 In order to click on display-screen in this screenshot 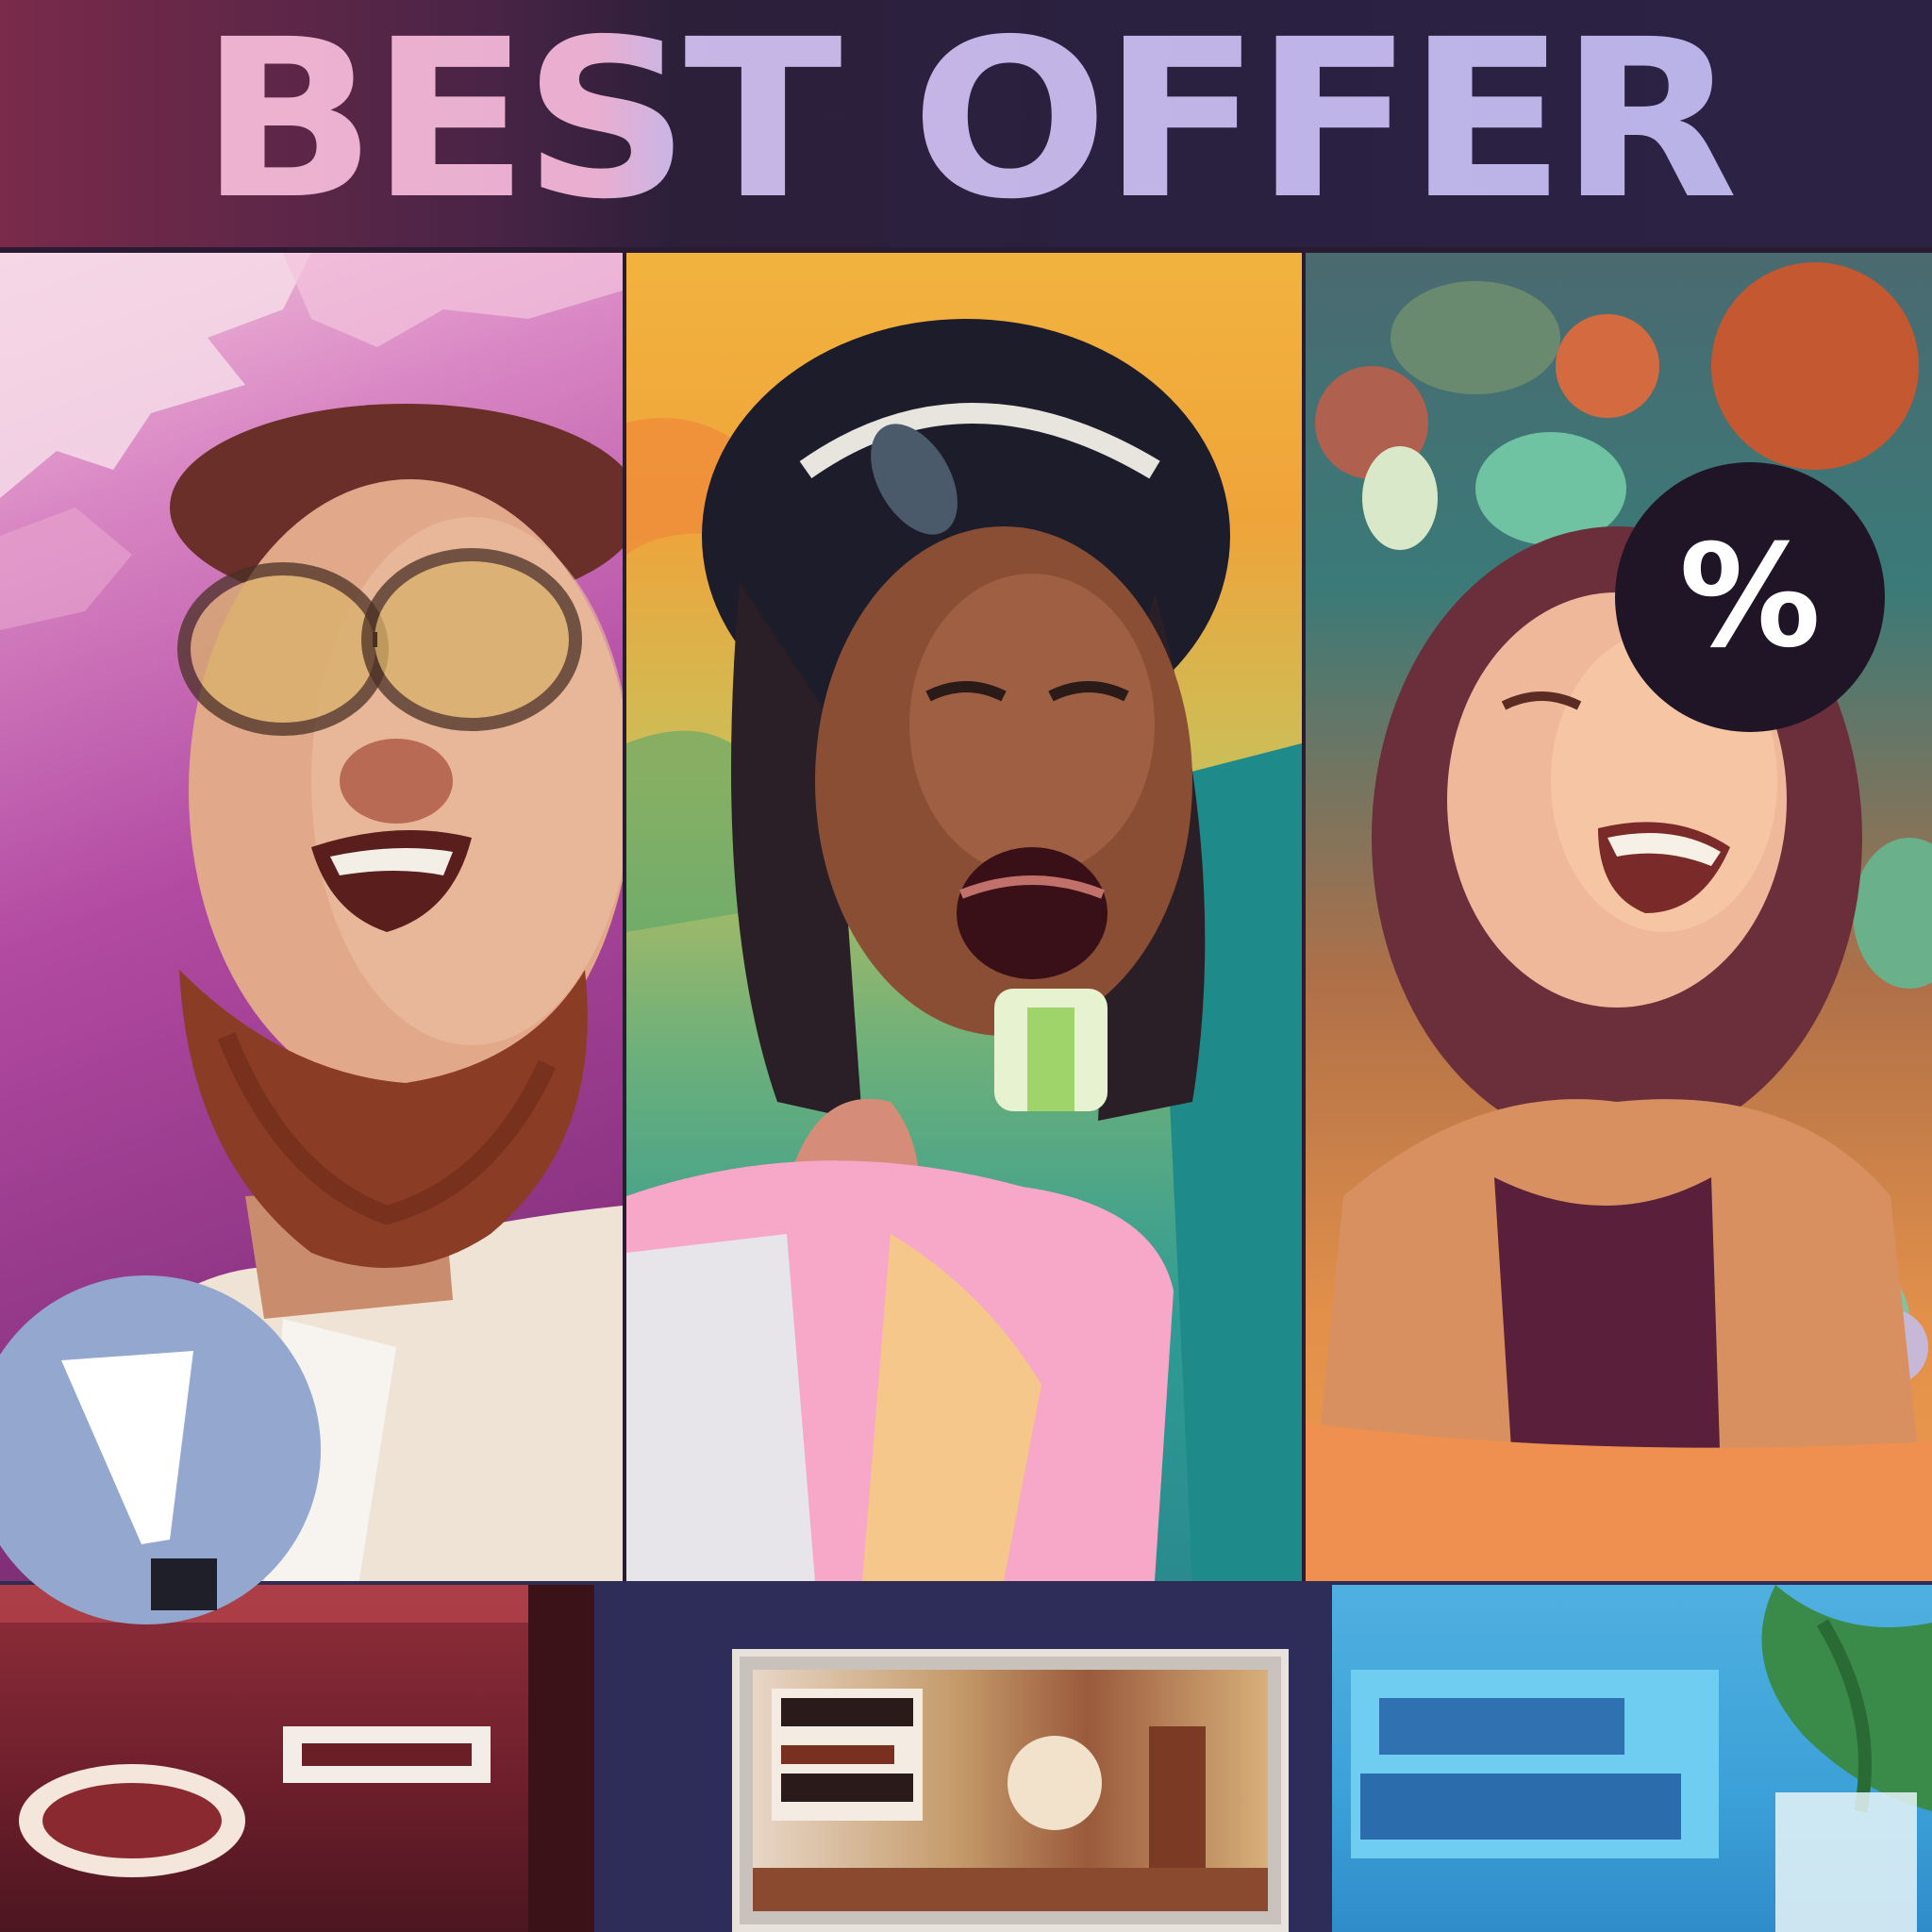, I will do `click(1011, 1790)`.